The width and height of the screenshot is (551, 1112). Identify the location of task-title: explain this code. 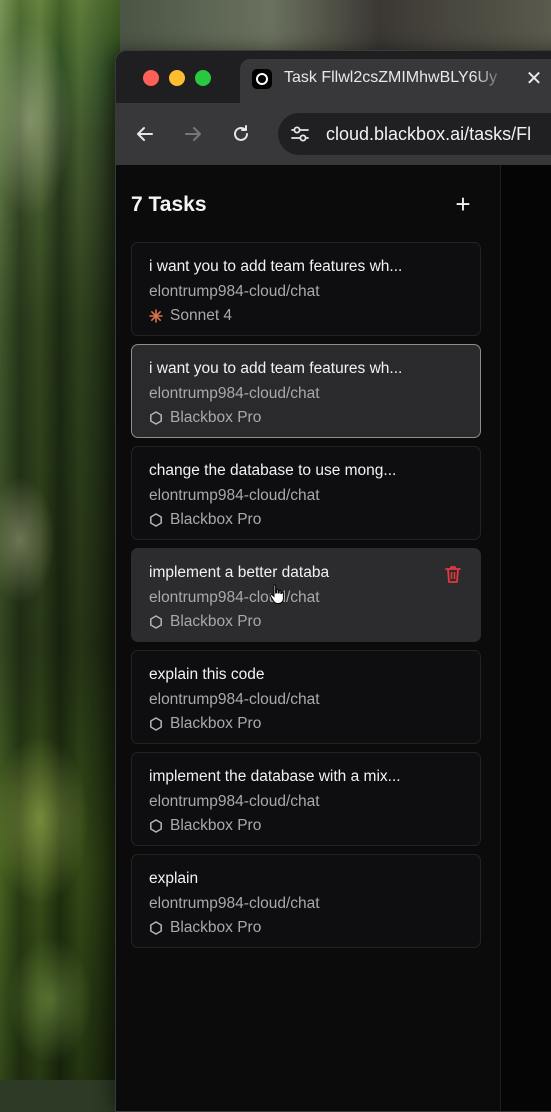
(207, 674).